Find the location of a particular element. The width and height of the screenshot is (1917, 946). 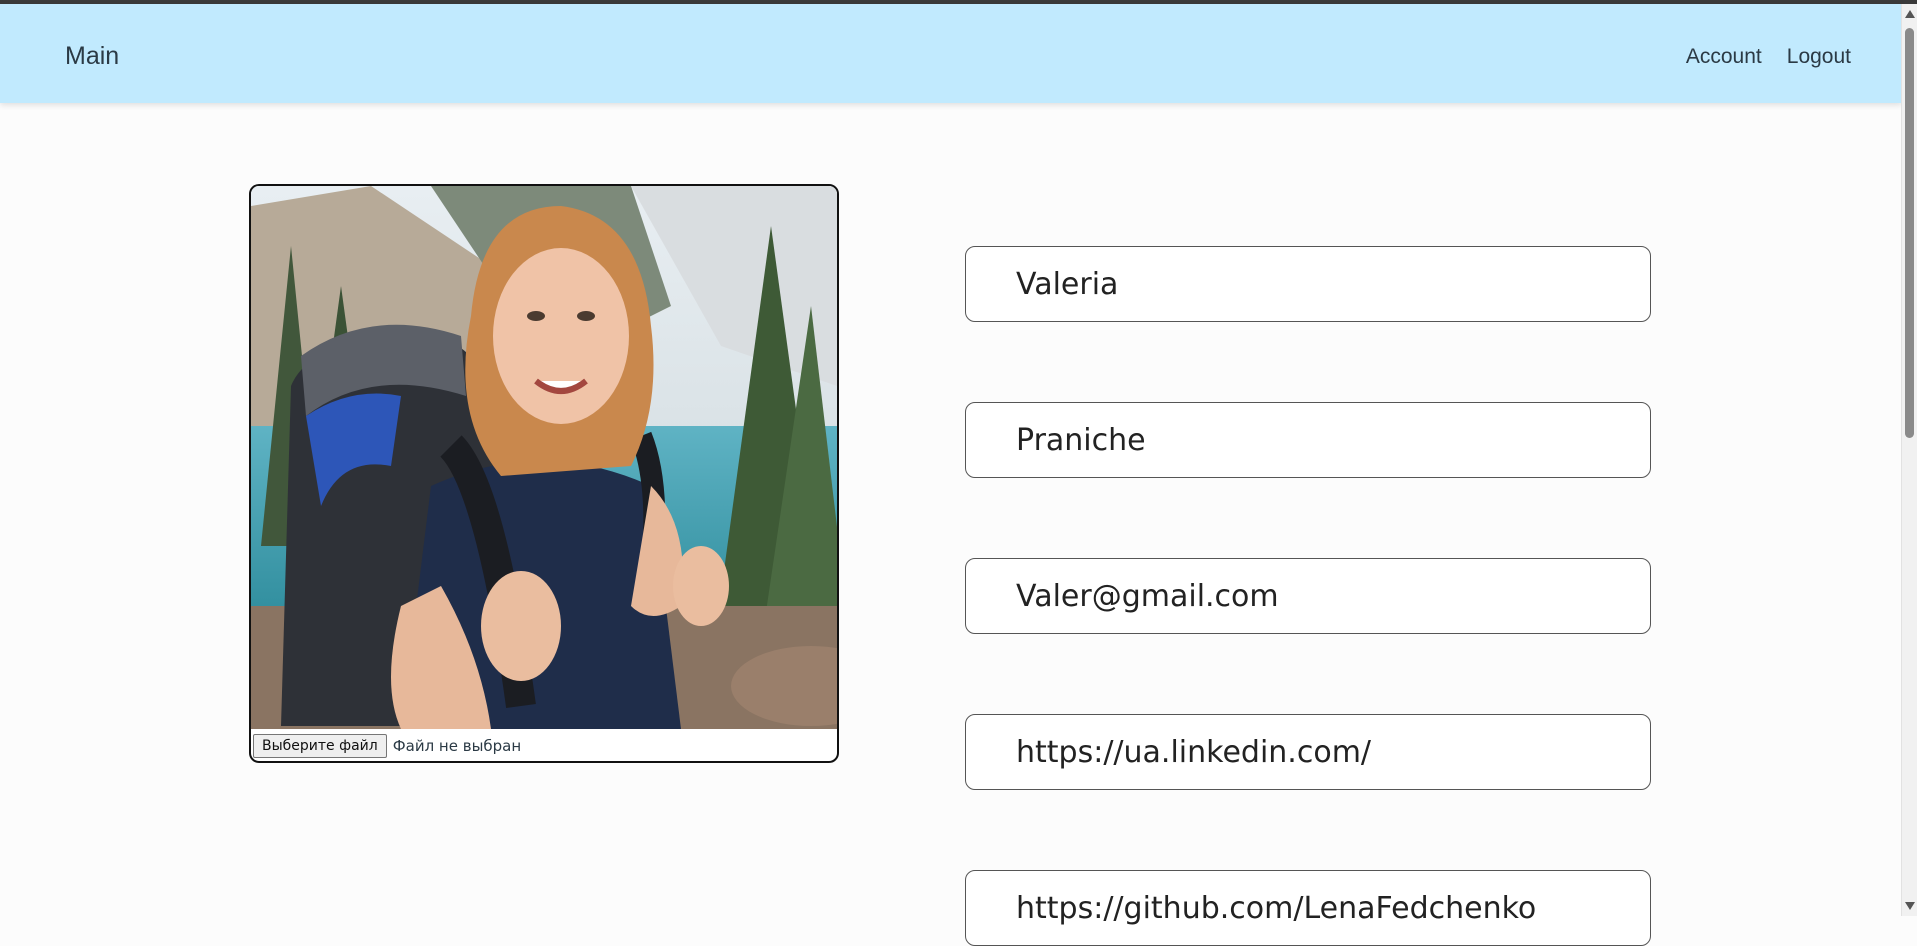

email-field is located at coordinates (1308, 596).